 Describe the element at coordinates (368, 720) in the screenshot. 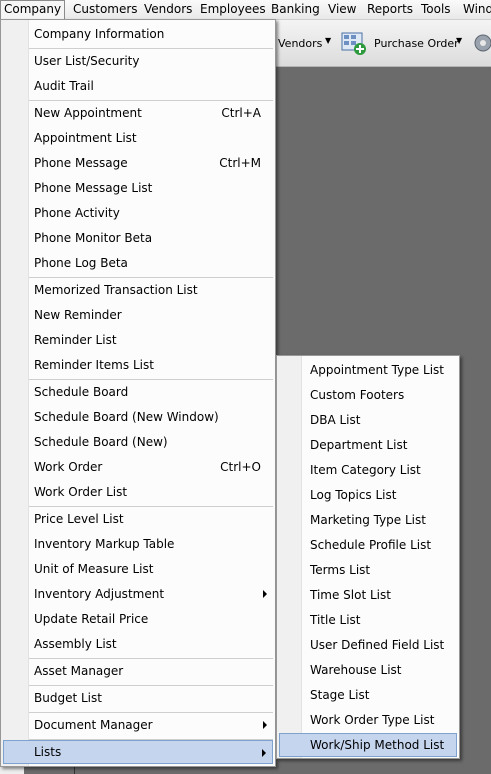

I see `menu-item-work-order-type-list: Work Order Type List` at that location.